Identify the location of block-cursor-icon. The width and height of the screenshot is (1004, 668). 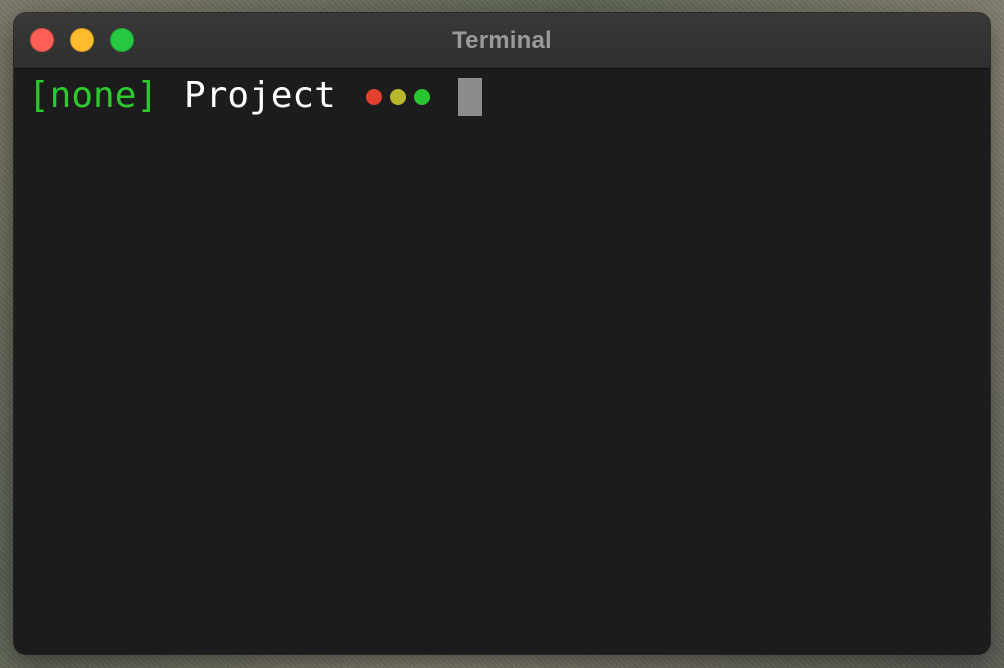
(469, 97).